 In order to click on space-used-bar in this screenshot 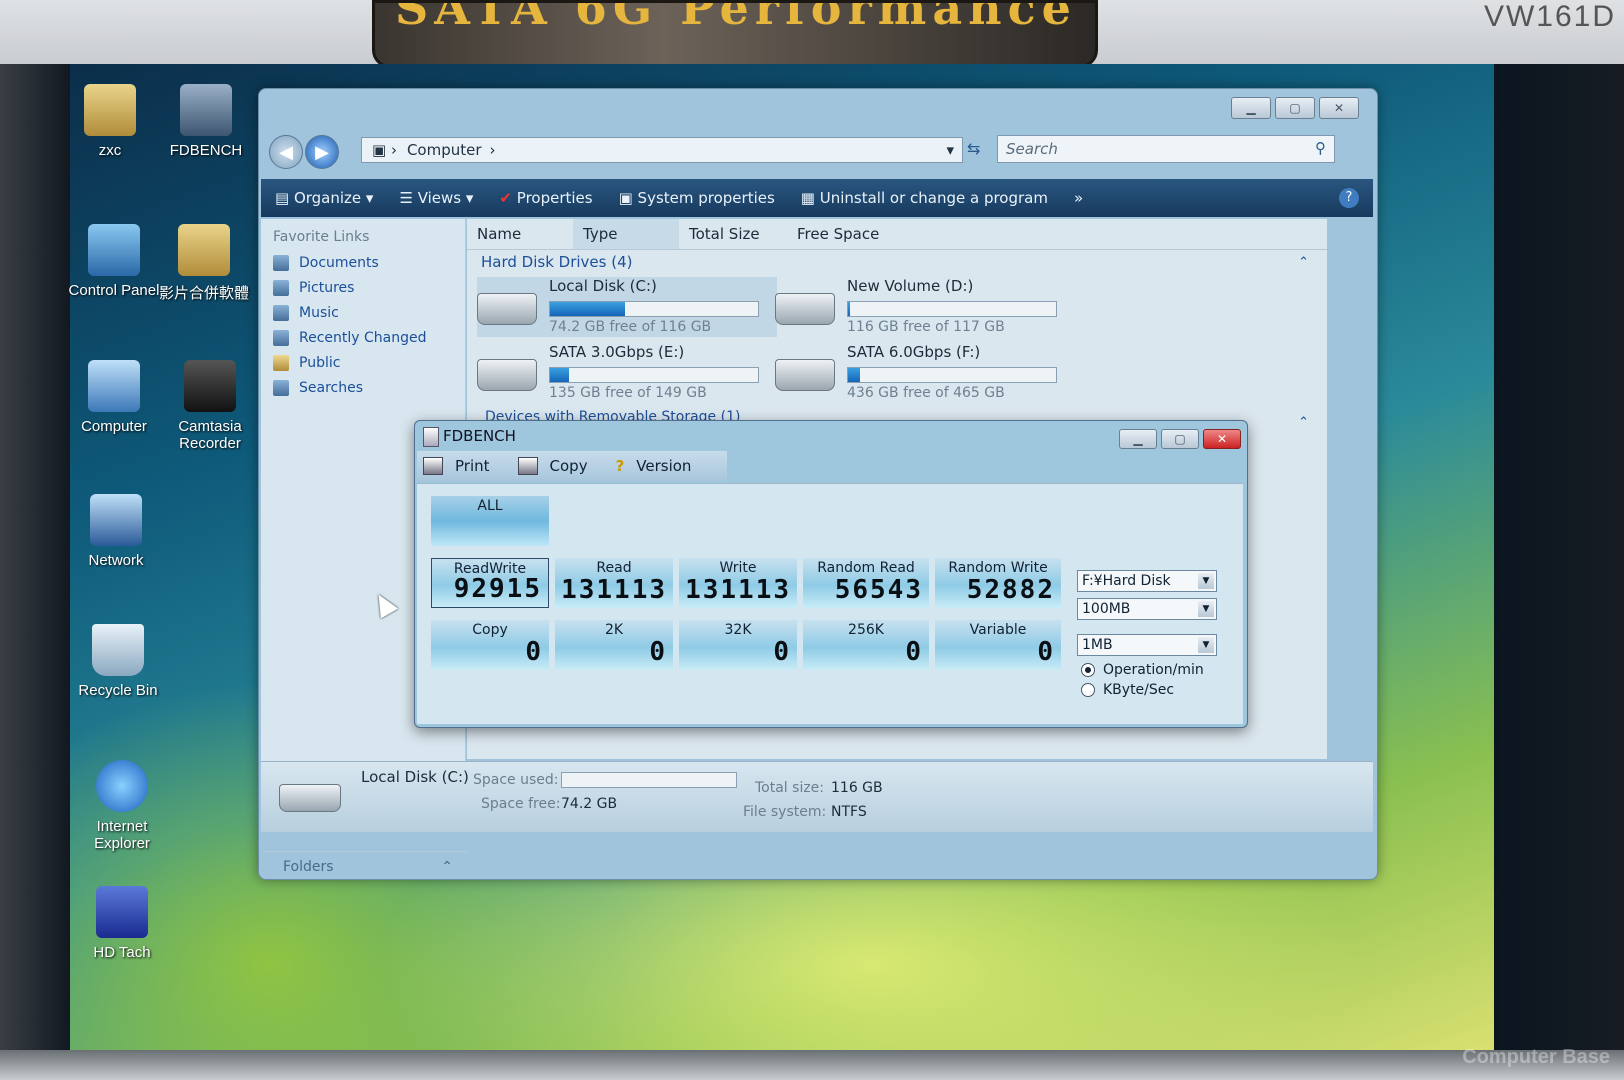, I will do `click(649, 780)`.